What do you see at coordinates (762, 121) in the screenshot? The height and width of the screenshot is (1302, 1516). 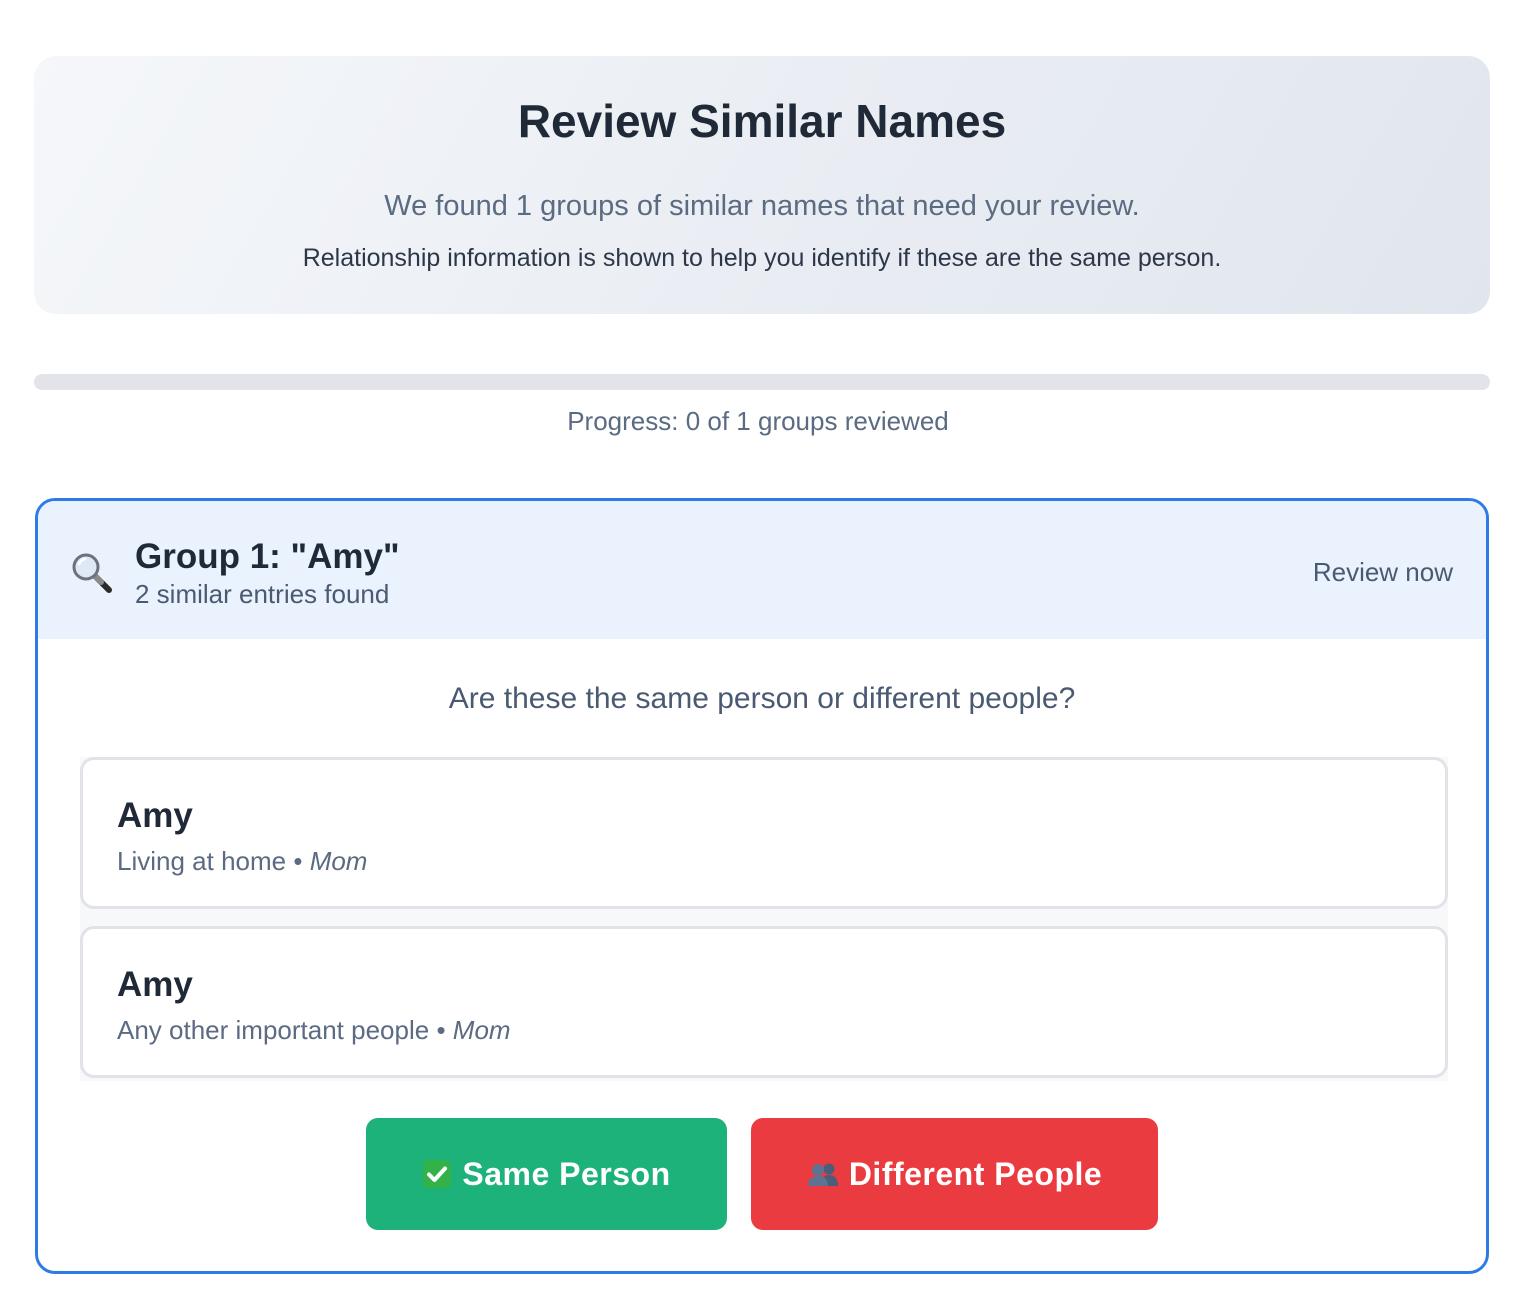 I see `page-title: Review Similar Names` at bounding box center [762, 121].